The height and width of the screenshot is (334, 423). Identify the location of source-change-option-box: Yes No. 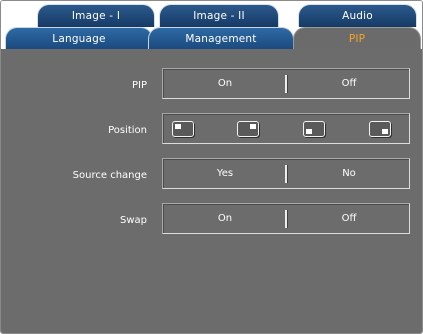
(286, 173).